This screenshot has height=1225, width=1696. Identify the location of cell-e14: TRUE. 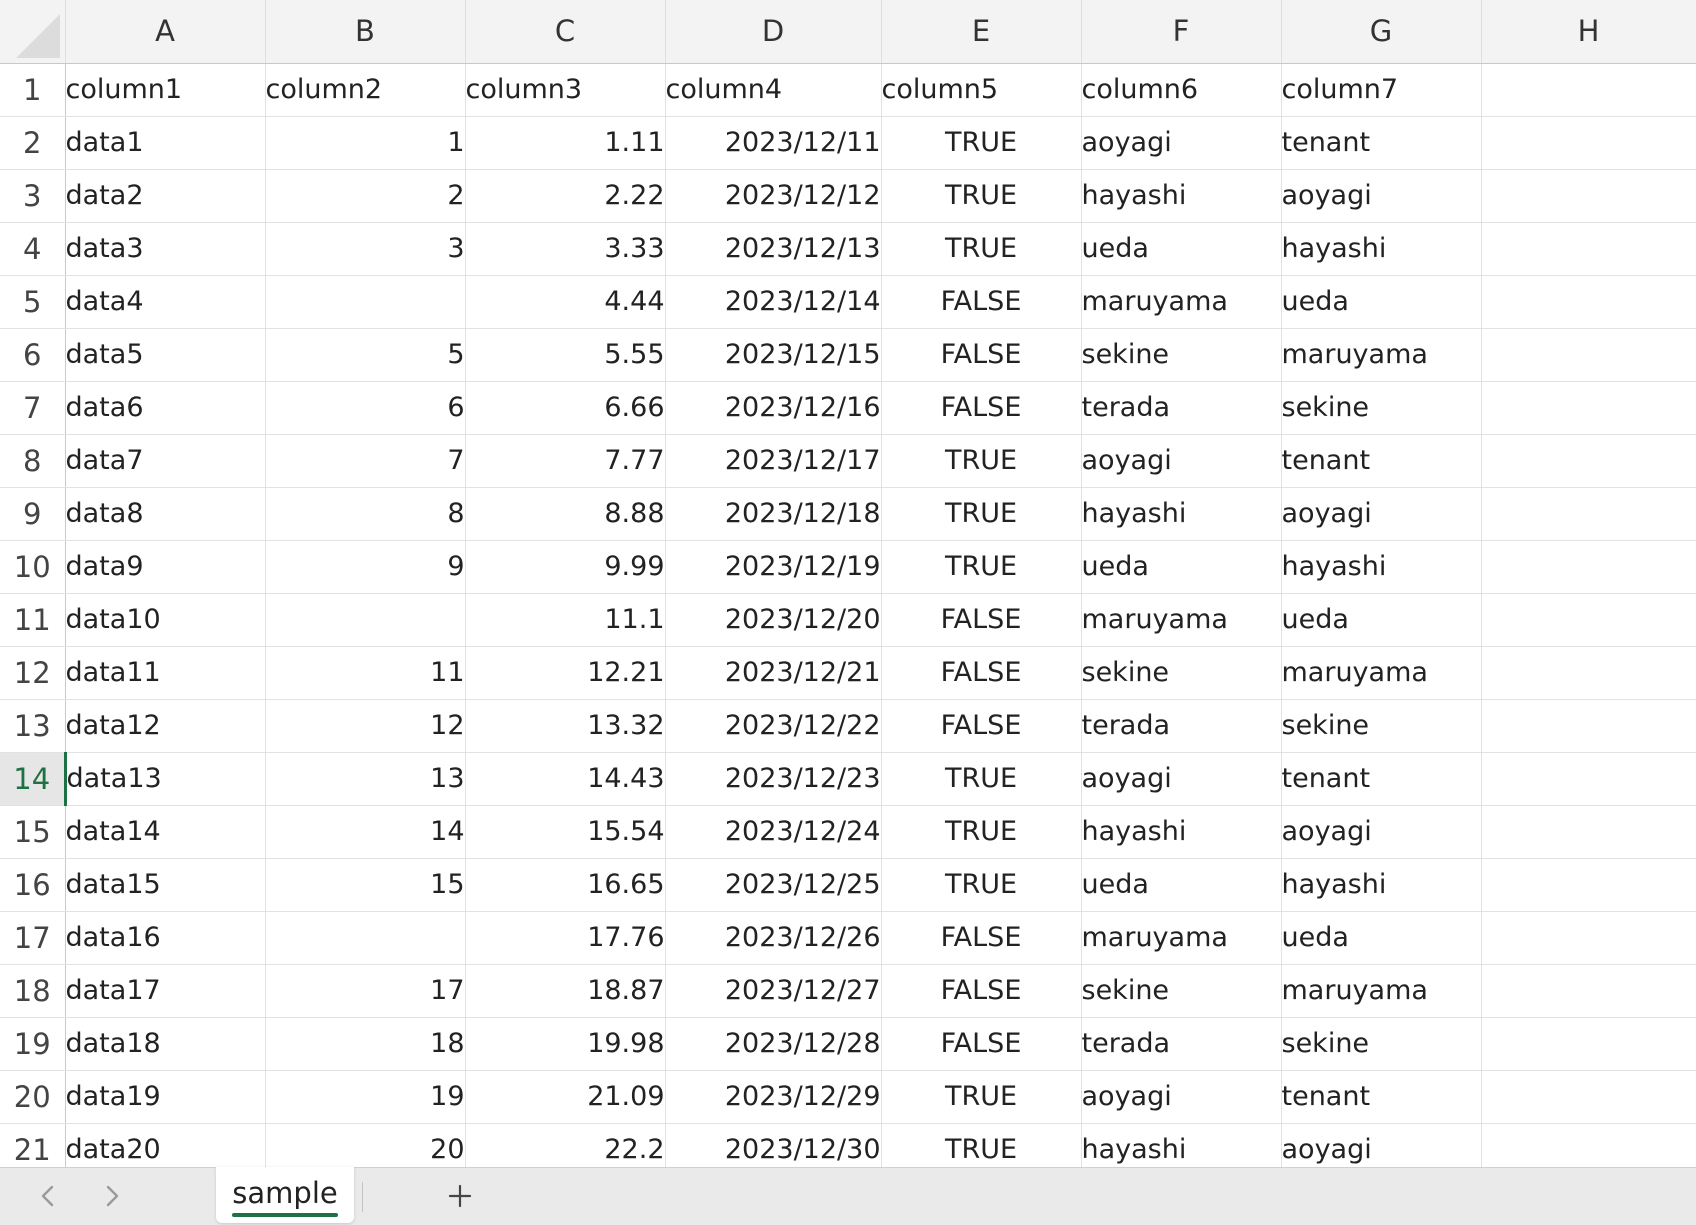
(981, 779).